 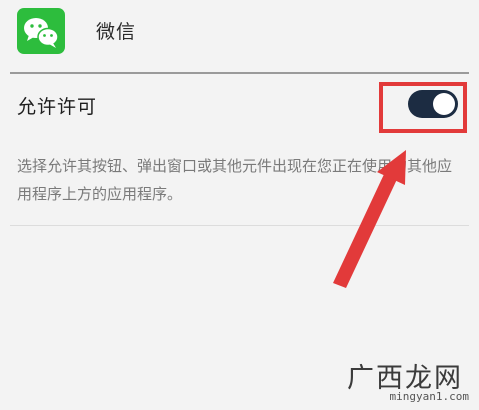 I want to click on permission-description: 选择允许其按钮、弹出窗口或其他元件出现在您正在使用的其他应用程序上方的应用程序。, so click(x=235, y=180).